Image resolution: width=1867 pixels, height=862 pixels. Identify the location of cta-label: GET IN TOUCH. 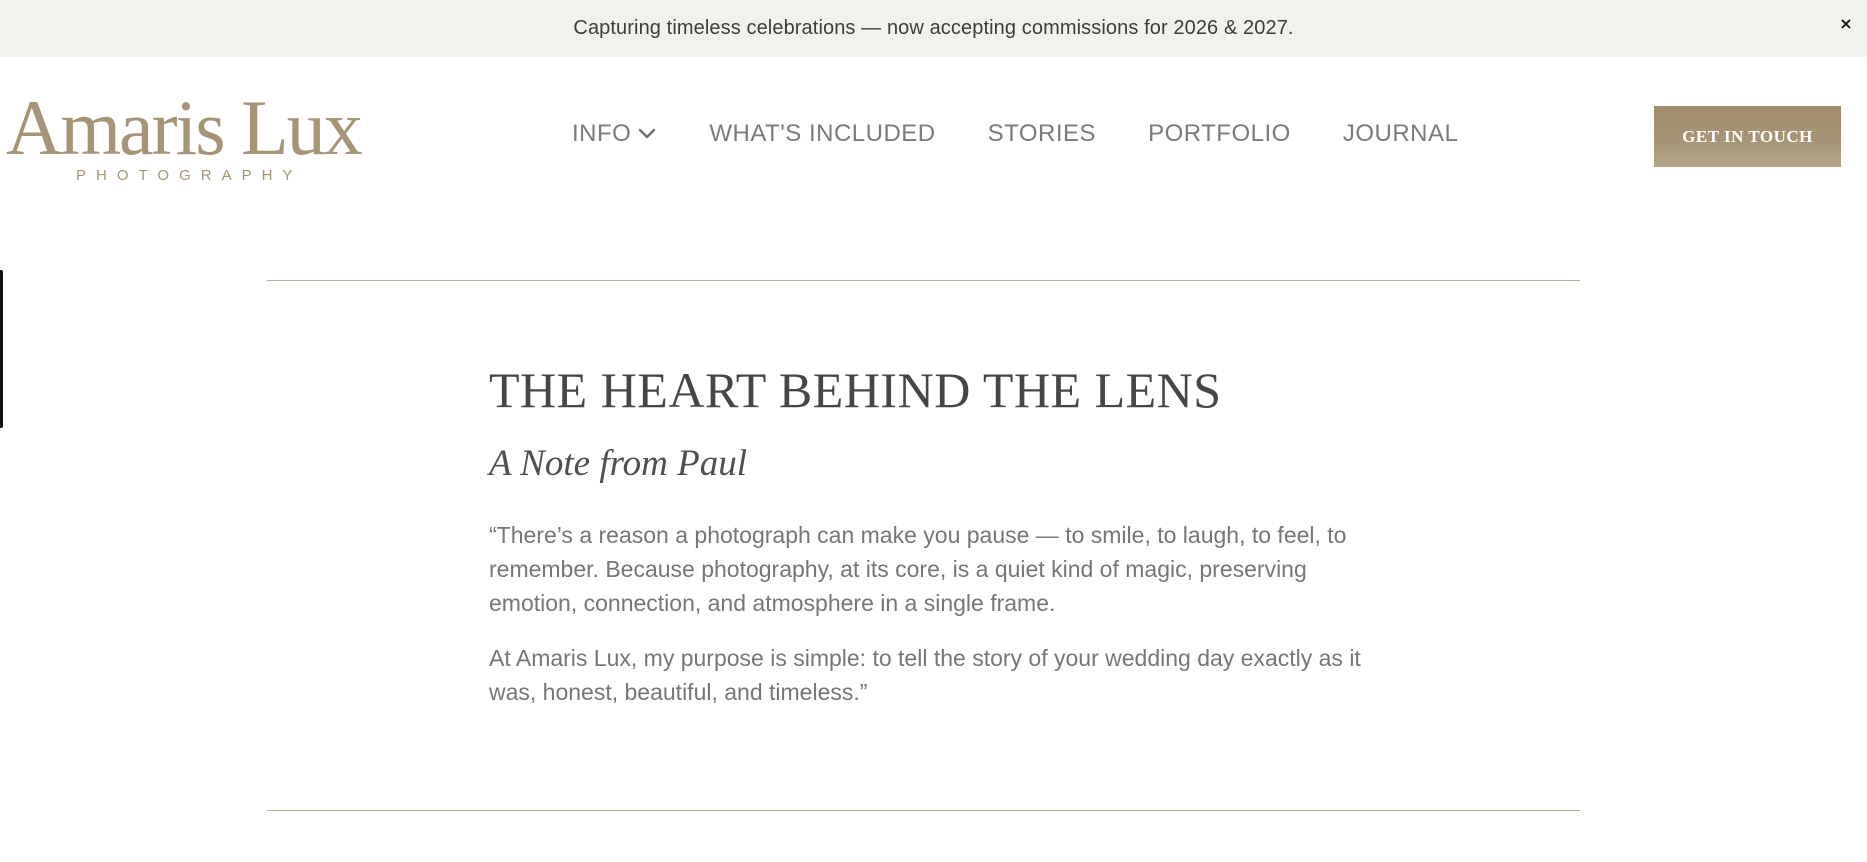
(1747, 136).